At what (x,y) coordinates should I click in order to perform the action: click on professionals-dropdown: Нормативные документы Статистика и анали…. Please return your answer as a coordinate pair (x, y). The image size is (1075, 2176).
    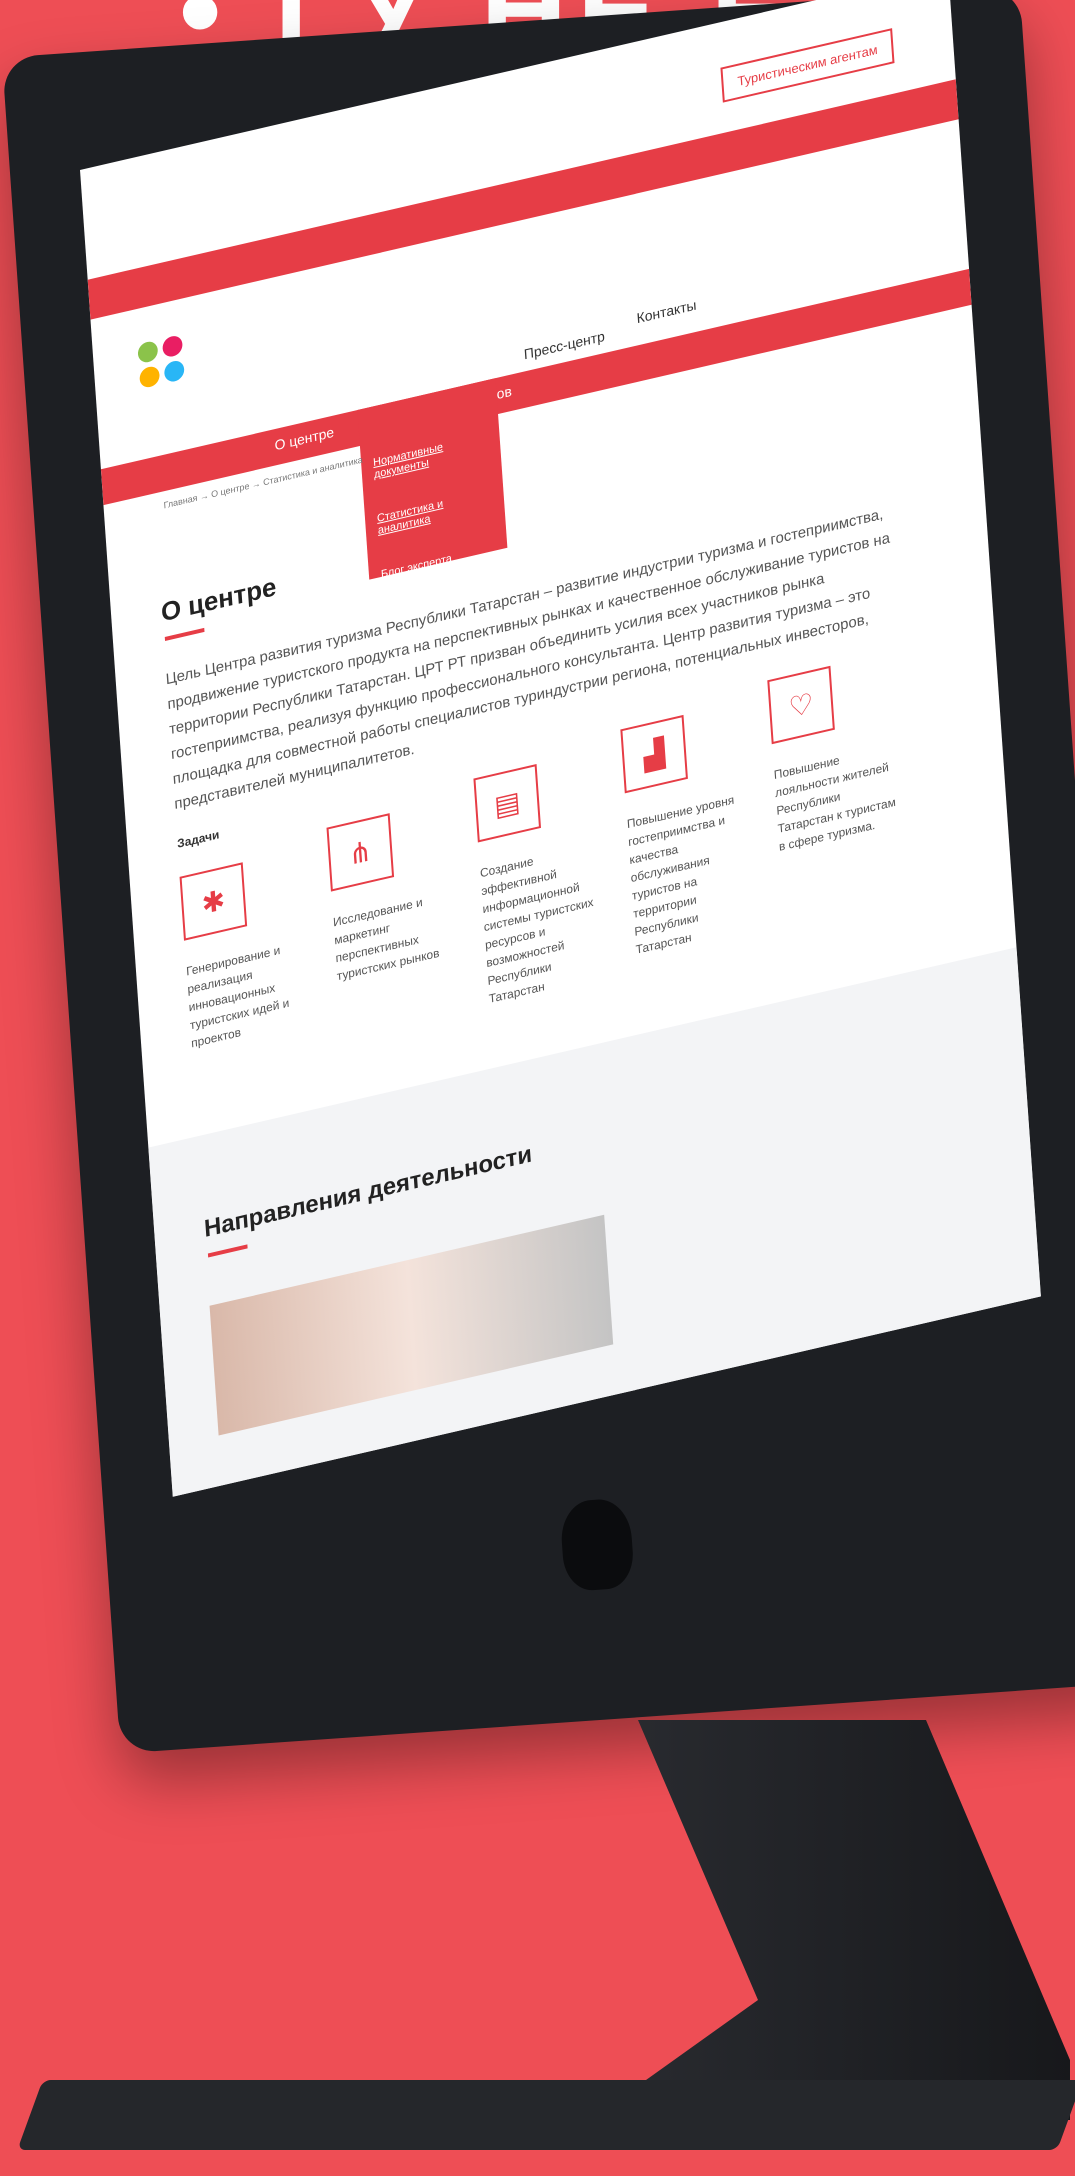
    Looking at the image, I should click on (432, 479).